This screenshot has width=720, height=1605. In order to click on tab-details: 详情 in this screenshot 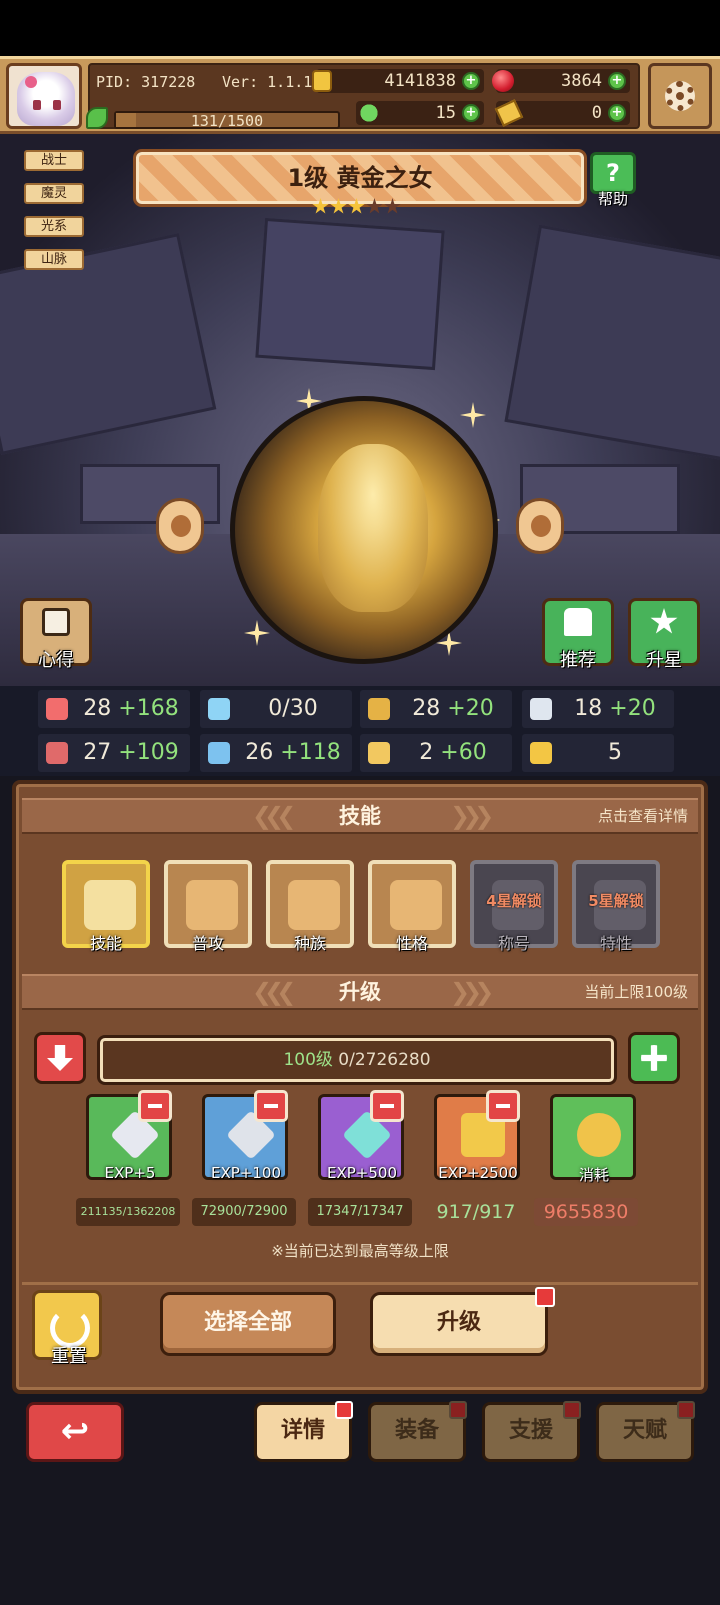, I will do `click(303, 1431)`.